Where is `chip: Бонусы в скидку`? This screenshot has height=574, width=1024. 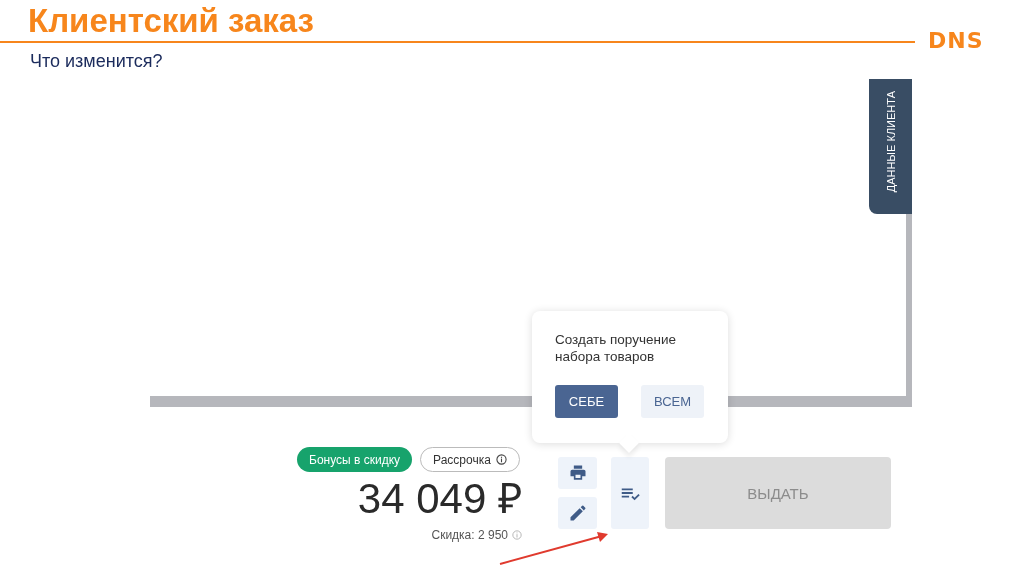
chip: Бонусы в скидку is located at coordinates (355, 459).